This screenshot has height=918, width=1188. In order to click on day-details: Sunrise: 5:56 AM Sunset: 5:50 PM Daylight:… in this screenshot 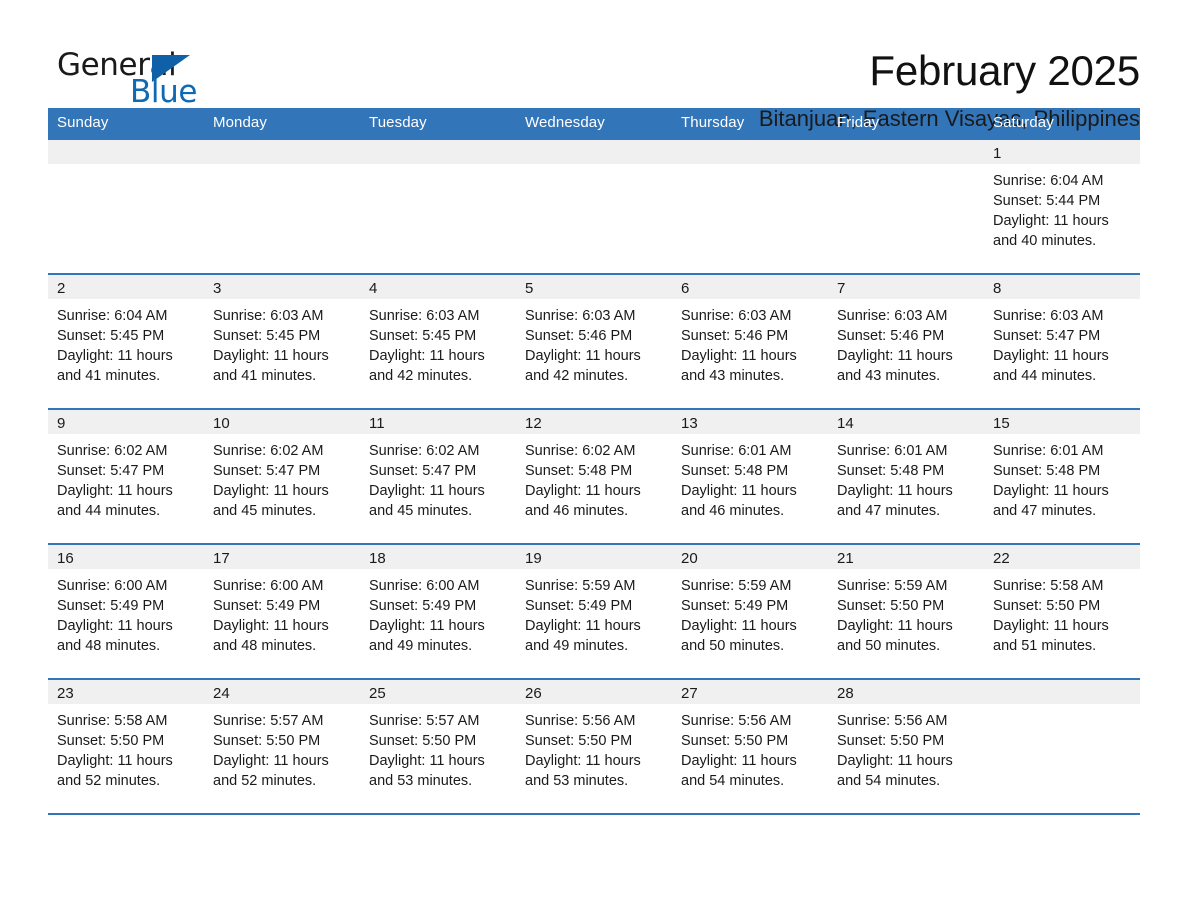, I will do `click(594, 747)`.